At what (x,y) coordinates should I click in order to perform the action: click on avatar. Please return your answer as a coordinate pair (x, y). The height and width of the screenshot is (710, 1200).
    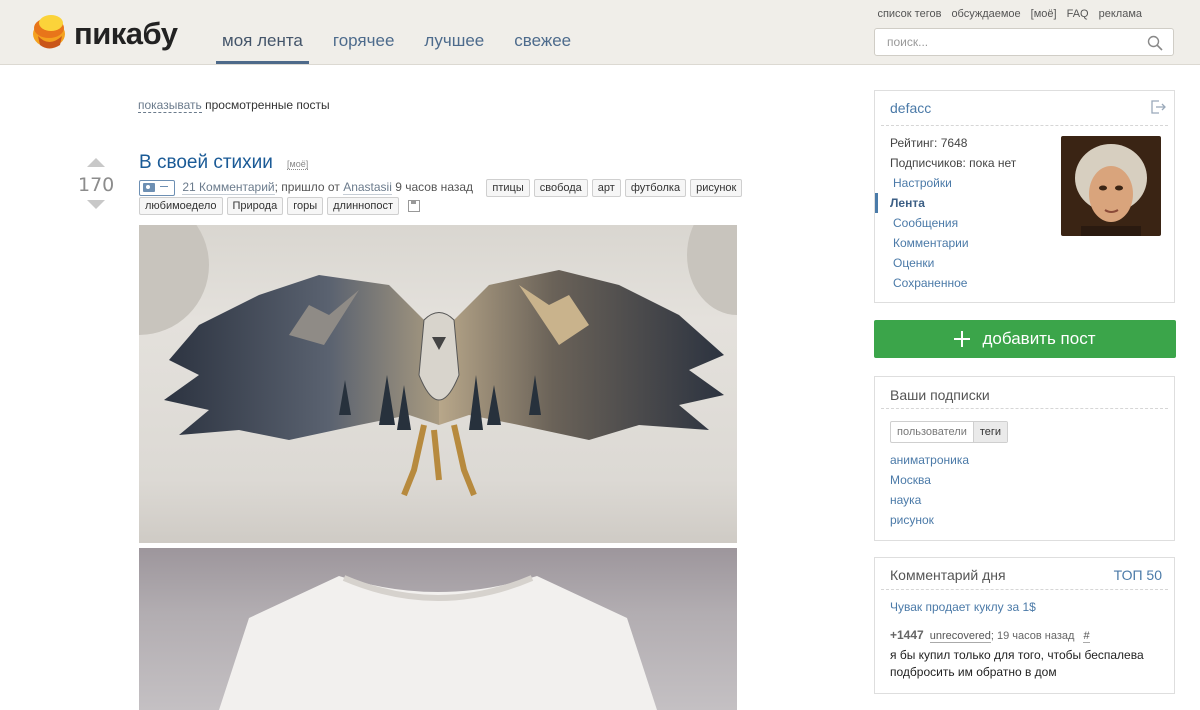
    Looking at the image, I should click on (1111, 186).